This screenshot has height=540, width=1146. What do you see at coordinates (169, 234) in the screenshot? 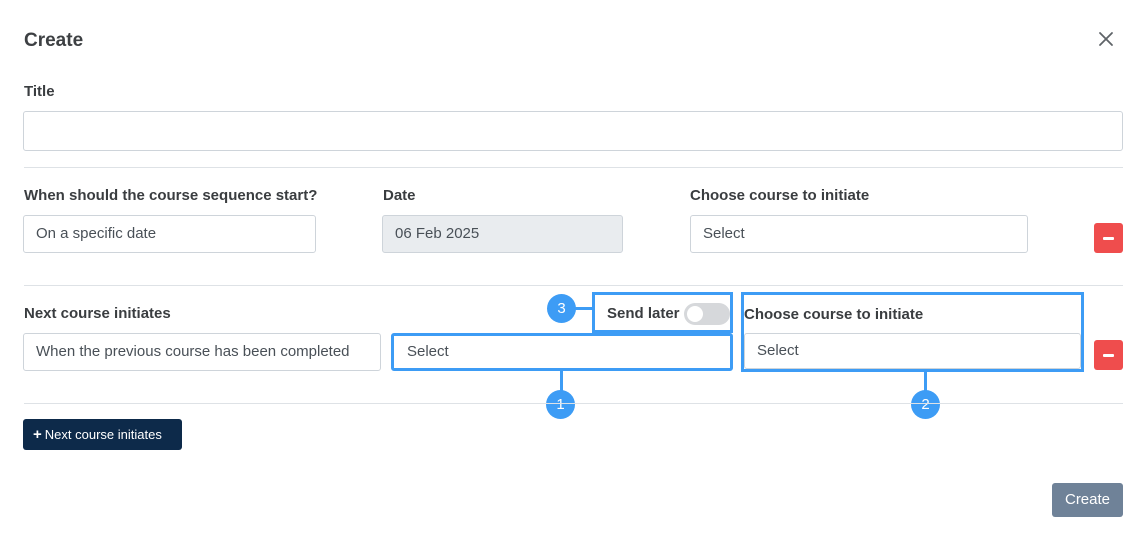
I see `start-select: On a specific date` at bounding box center [169, 234].